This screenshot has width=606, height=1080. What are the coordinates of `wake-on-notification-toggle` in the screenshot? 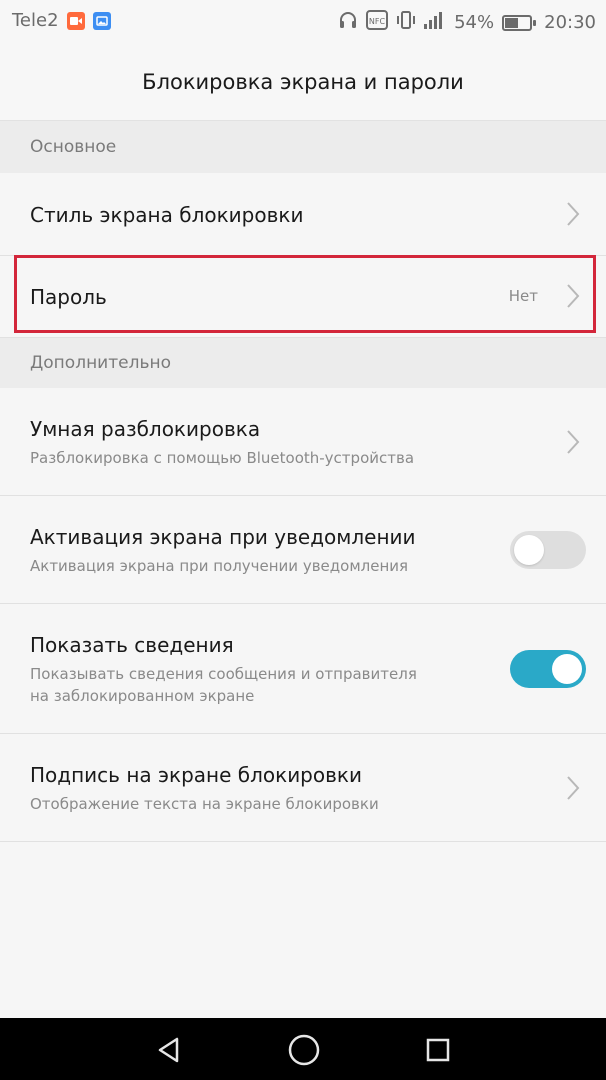 It's located at (548, 550).